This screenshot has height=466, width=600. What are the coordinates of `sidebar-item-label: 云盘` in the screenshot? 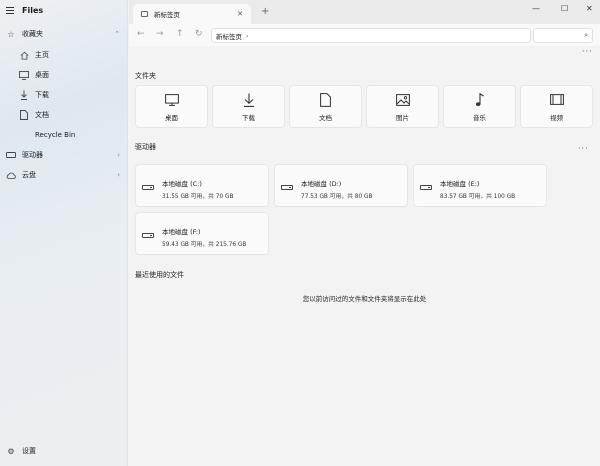 It's located at (29, 175).